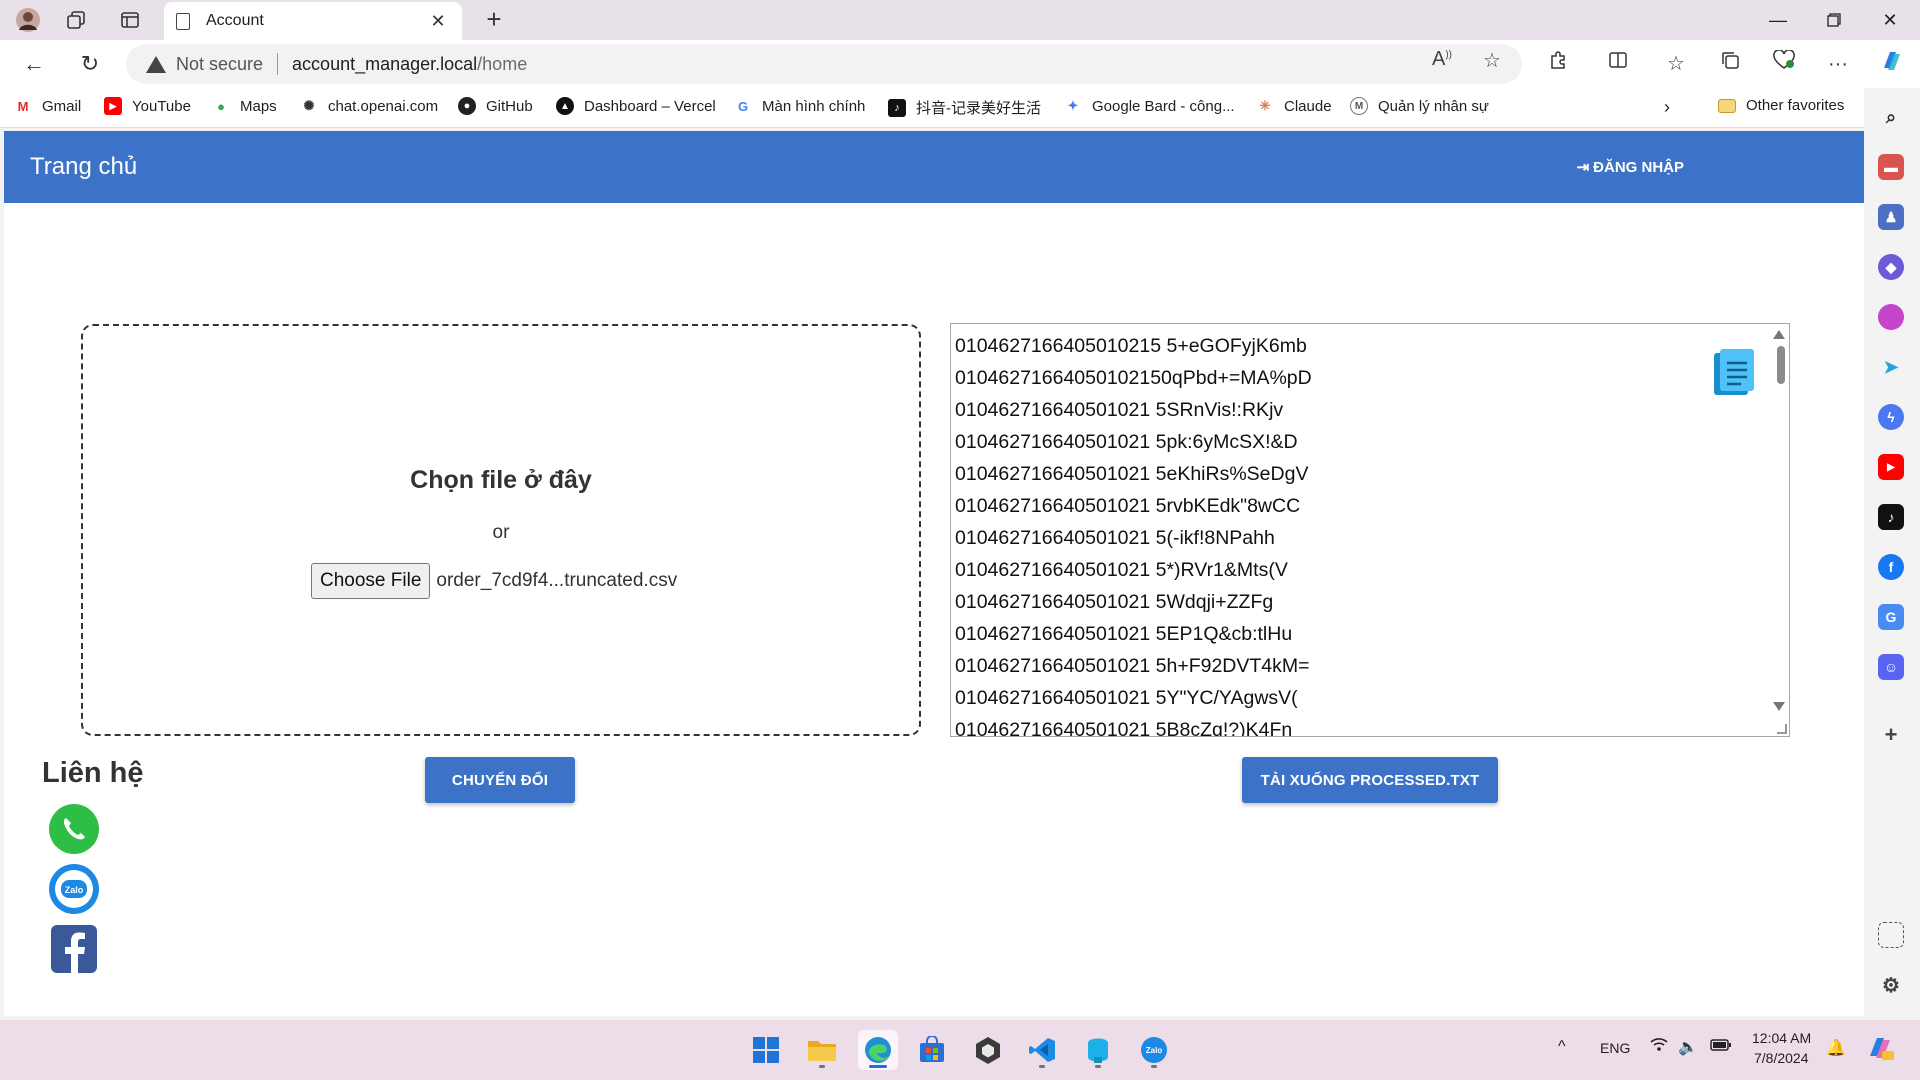 This screenshot has height=1080, width=1920. What do you see at coordinates (1795, 105) in the screenshot?
I see `other-favorites-label: Other favorites` at bounding box center [1795, 105].